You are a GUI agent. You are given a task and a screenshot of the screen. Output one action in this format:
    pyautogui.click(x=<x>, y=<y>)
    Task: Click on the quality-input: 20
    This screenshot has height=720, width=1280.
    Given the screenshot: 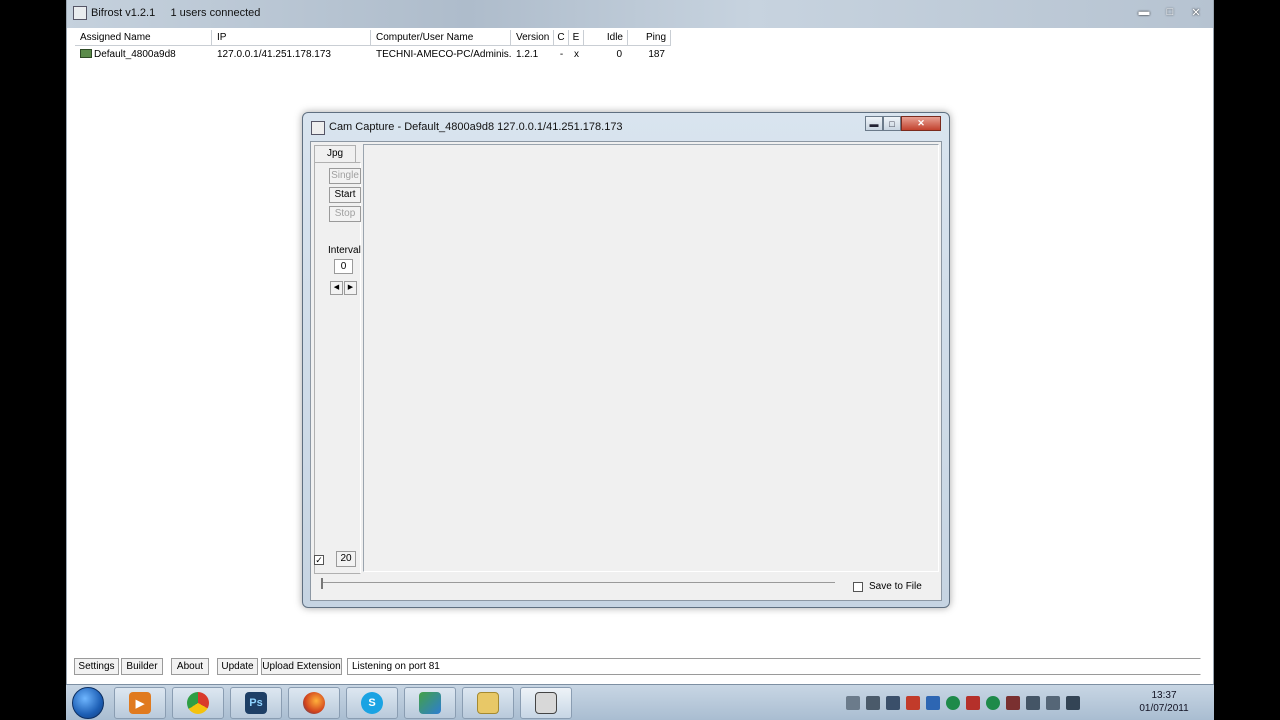 What is the action you would take?
    pyautogui.click(x=346, y=559)
    